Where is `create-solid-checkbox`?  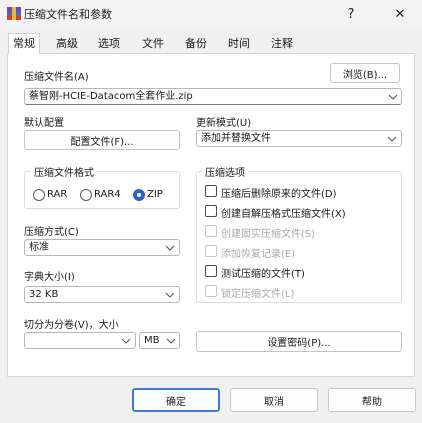 create-solid-checkbox is located at coordinates (211, 231).